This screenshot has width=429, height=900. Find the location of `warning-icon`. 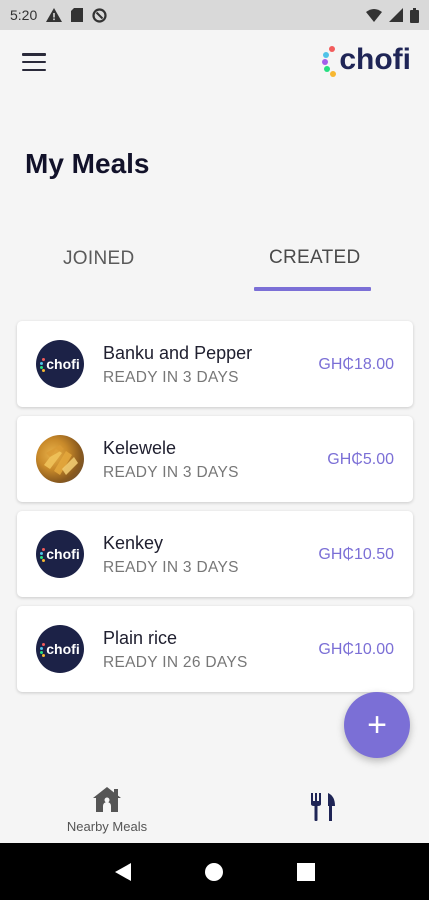

warning-icon is located at coordinates (54, 15).